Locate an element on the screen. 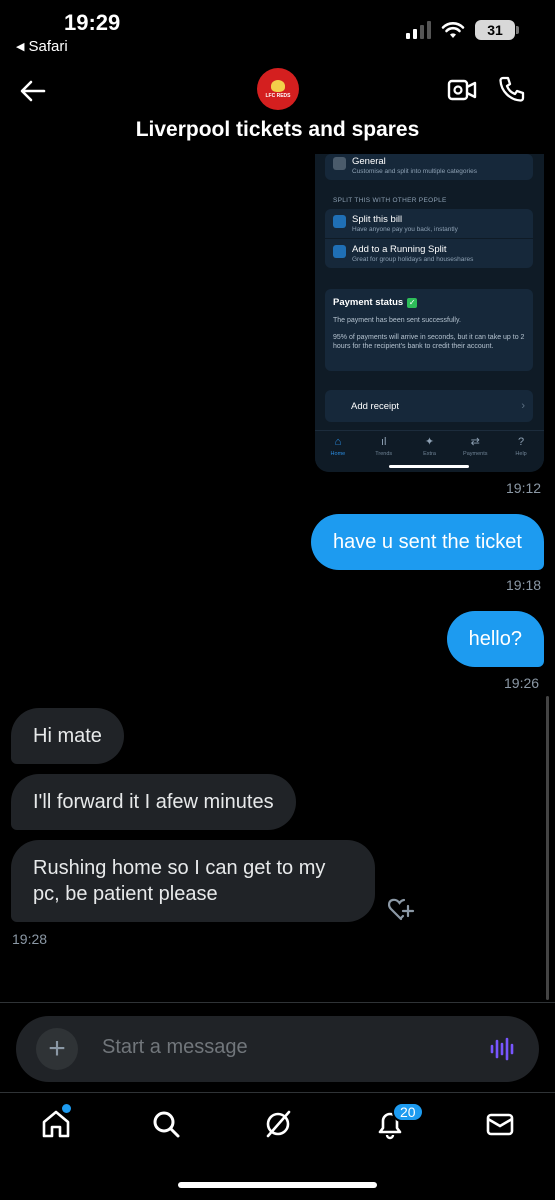  message-input: Start a message is located at coordinates (175, 1047).